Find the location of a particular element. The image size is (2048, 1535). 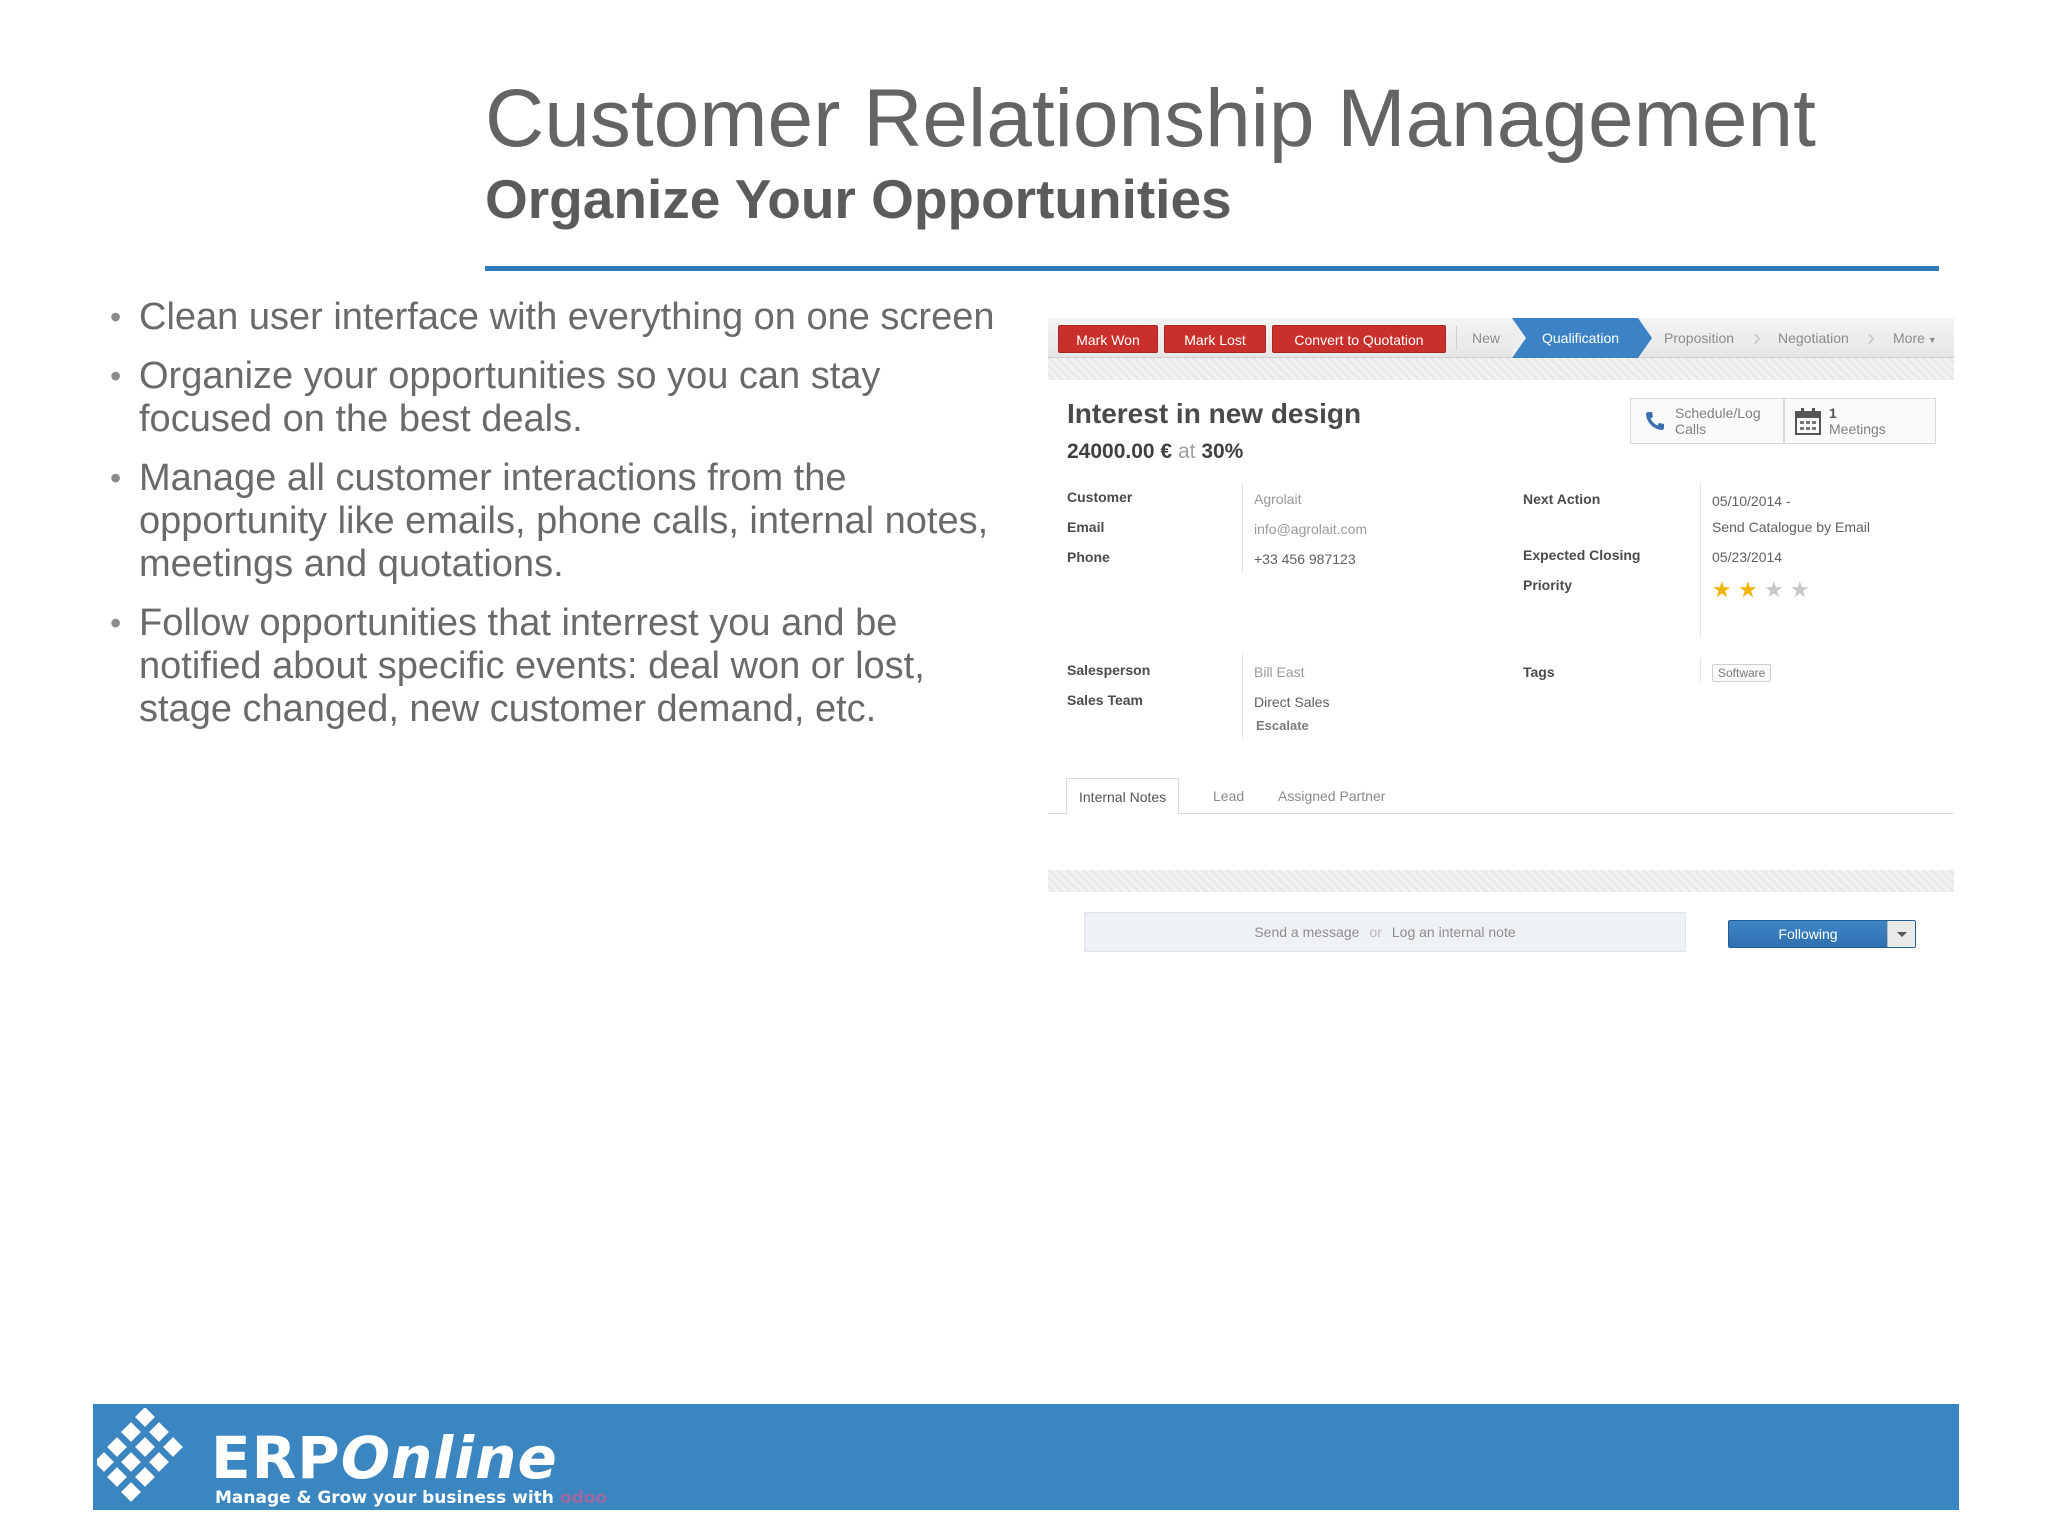

escalate-link: Escalate is located at coordinates (1282, 725).